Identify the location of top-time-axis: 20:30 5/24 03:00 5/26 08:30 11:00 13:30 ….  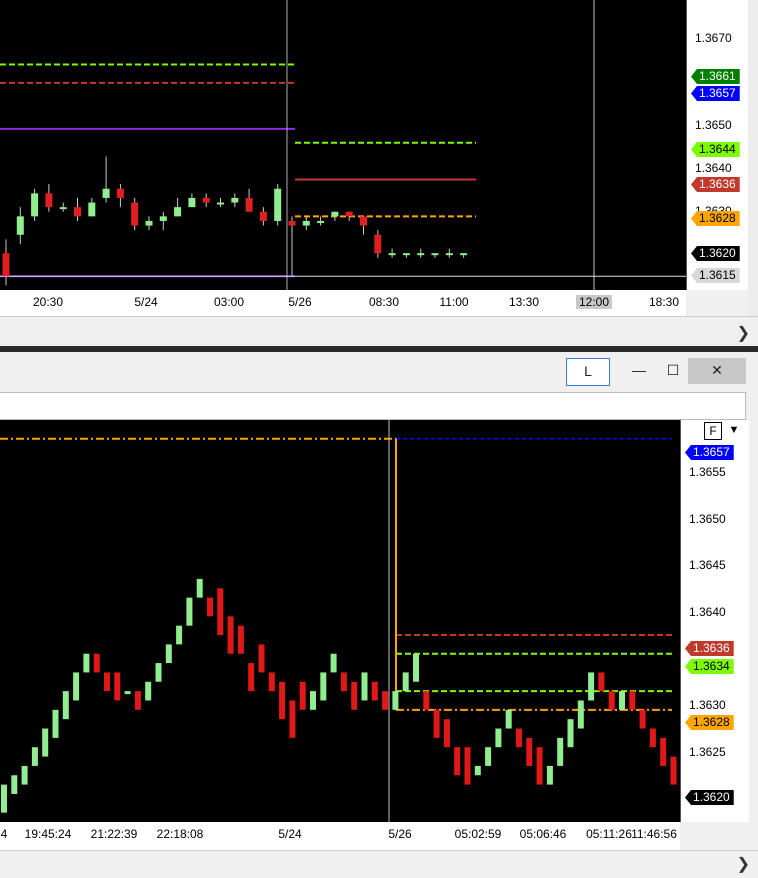
(343, 303).